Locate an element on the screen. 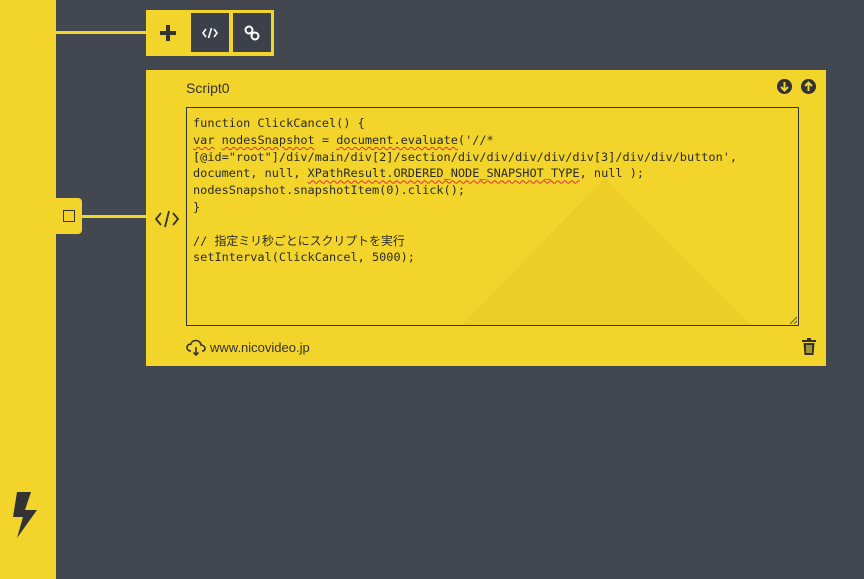  code-comment: // 指定ミリ秒ごとにスクリプトを実行 is located at coordinates (299, 240).